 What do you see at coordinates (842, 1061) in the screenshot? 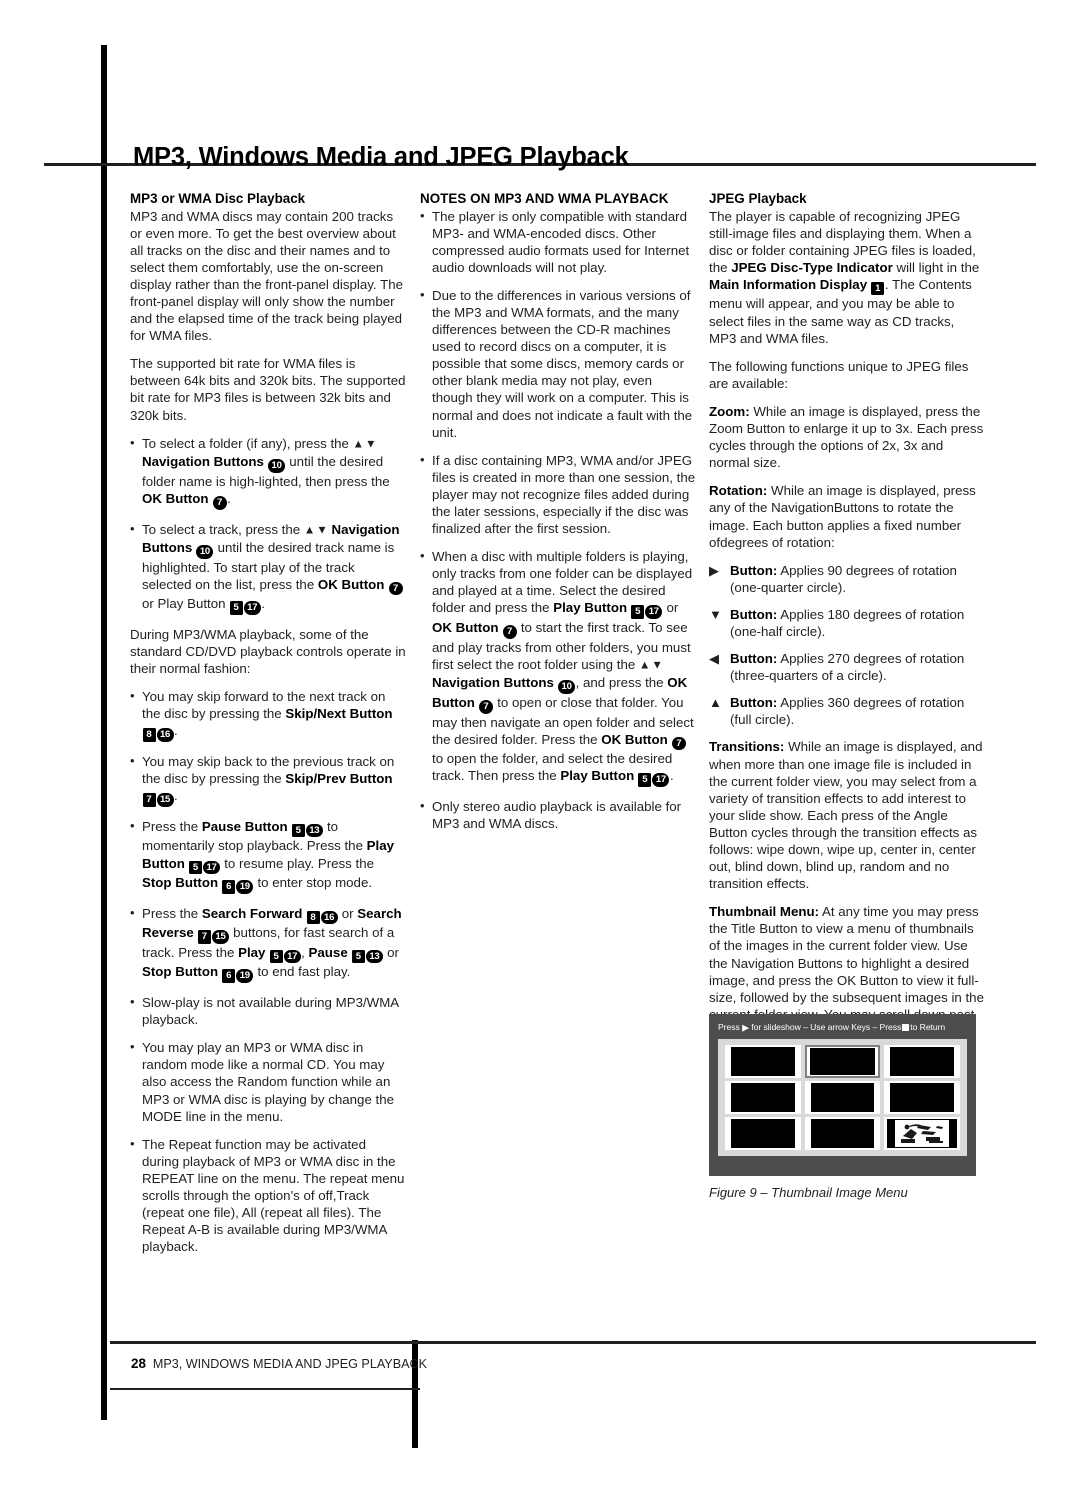
I see `thumbnail-cell-selected` at bounding box center [842, 1061].